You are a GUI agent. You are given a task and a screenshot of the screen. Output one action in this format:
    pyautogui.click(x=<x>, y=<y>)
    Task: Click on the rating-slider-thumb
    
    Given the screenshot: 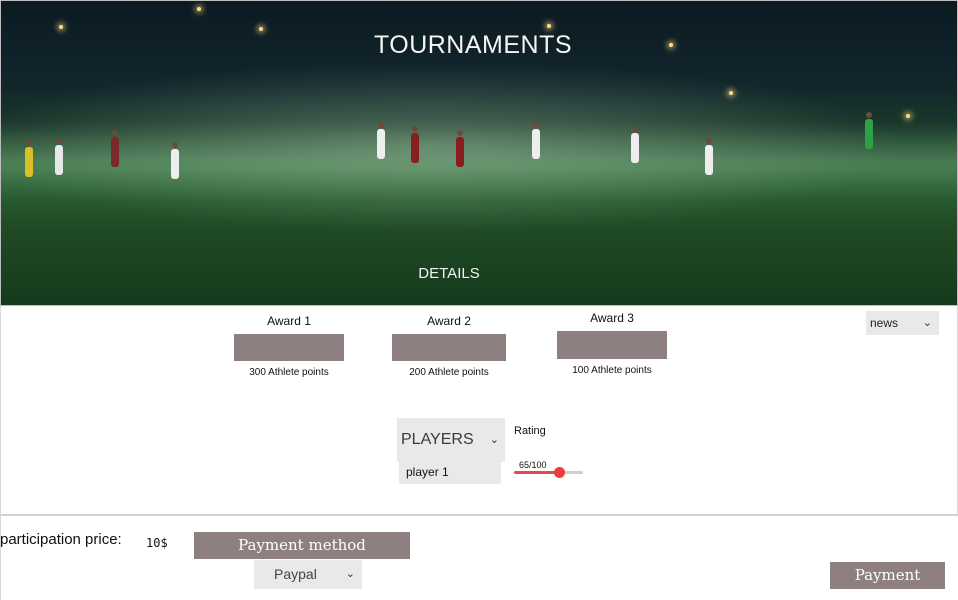 What is the action you would take?
    pyautogui.click(x=559, y=472)
    